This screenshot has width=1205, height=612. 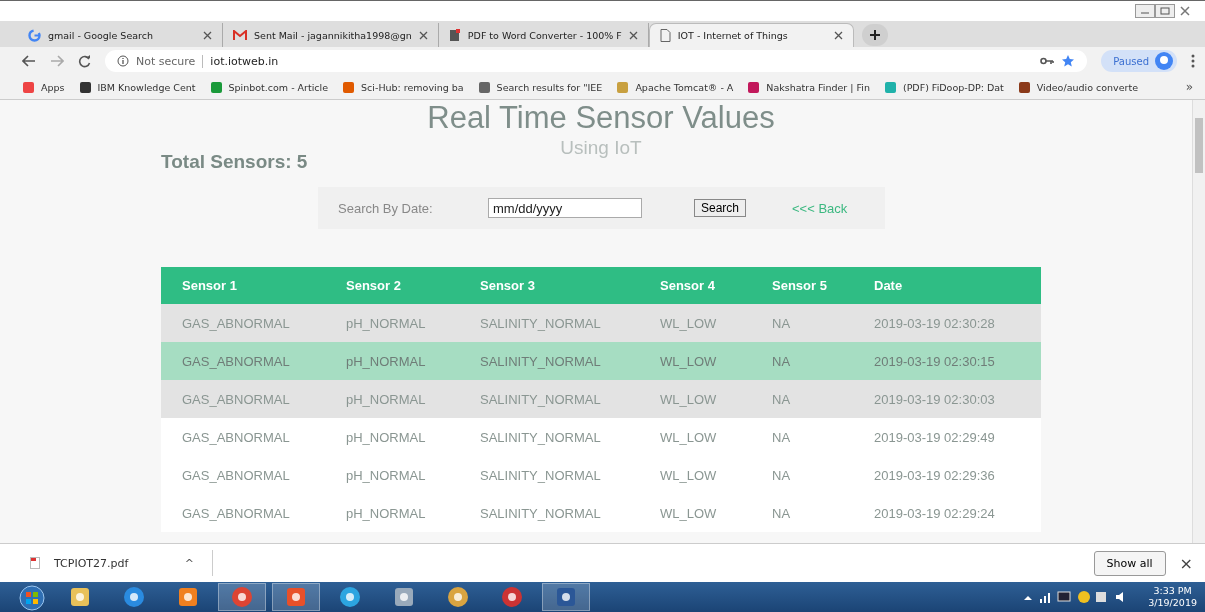 I want to click on table-cell-text: 2019-03-19 02:30:03, so click(x=935, y=399).